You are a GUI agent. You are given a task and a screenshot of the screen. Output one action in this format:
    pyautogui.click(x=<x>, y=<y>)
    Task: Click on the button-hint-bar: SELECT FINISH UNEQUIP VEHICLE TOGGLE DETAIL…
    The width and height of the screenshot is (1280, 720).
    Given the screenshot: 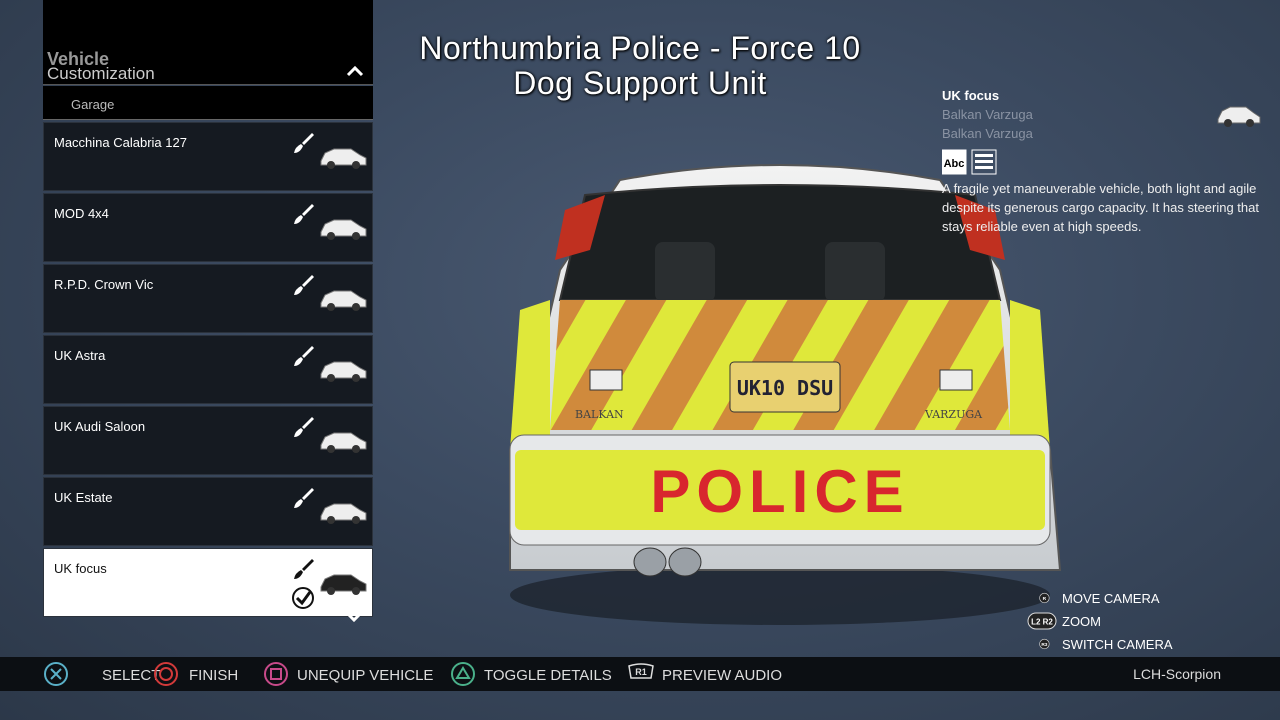 What is the action you would take?
    pyautogui.click(x=640, y=674)
    